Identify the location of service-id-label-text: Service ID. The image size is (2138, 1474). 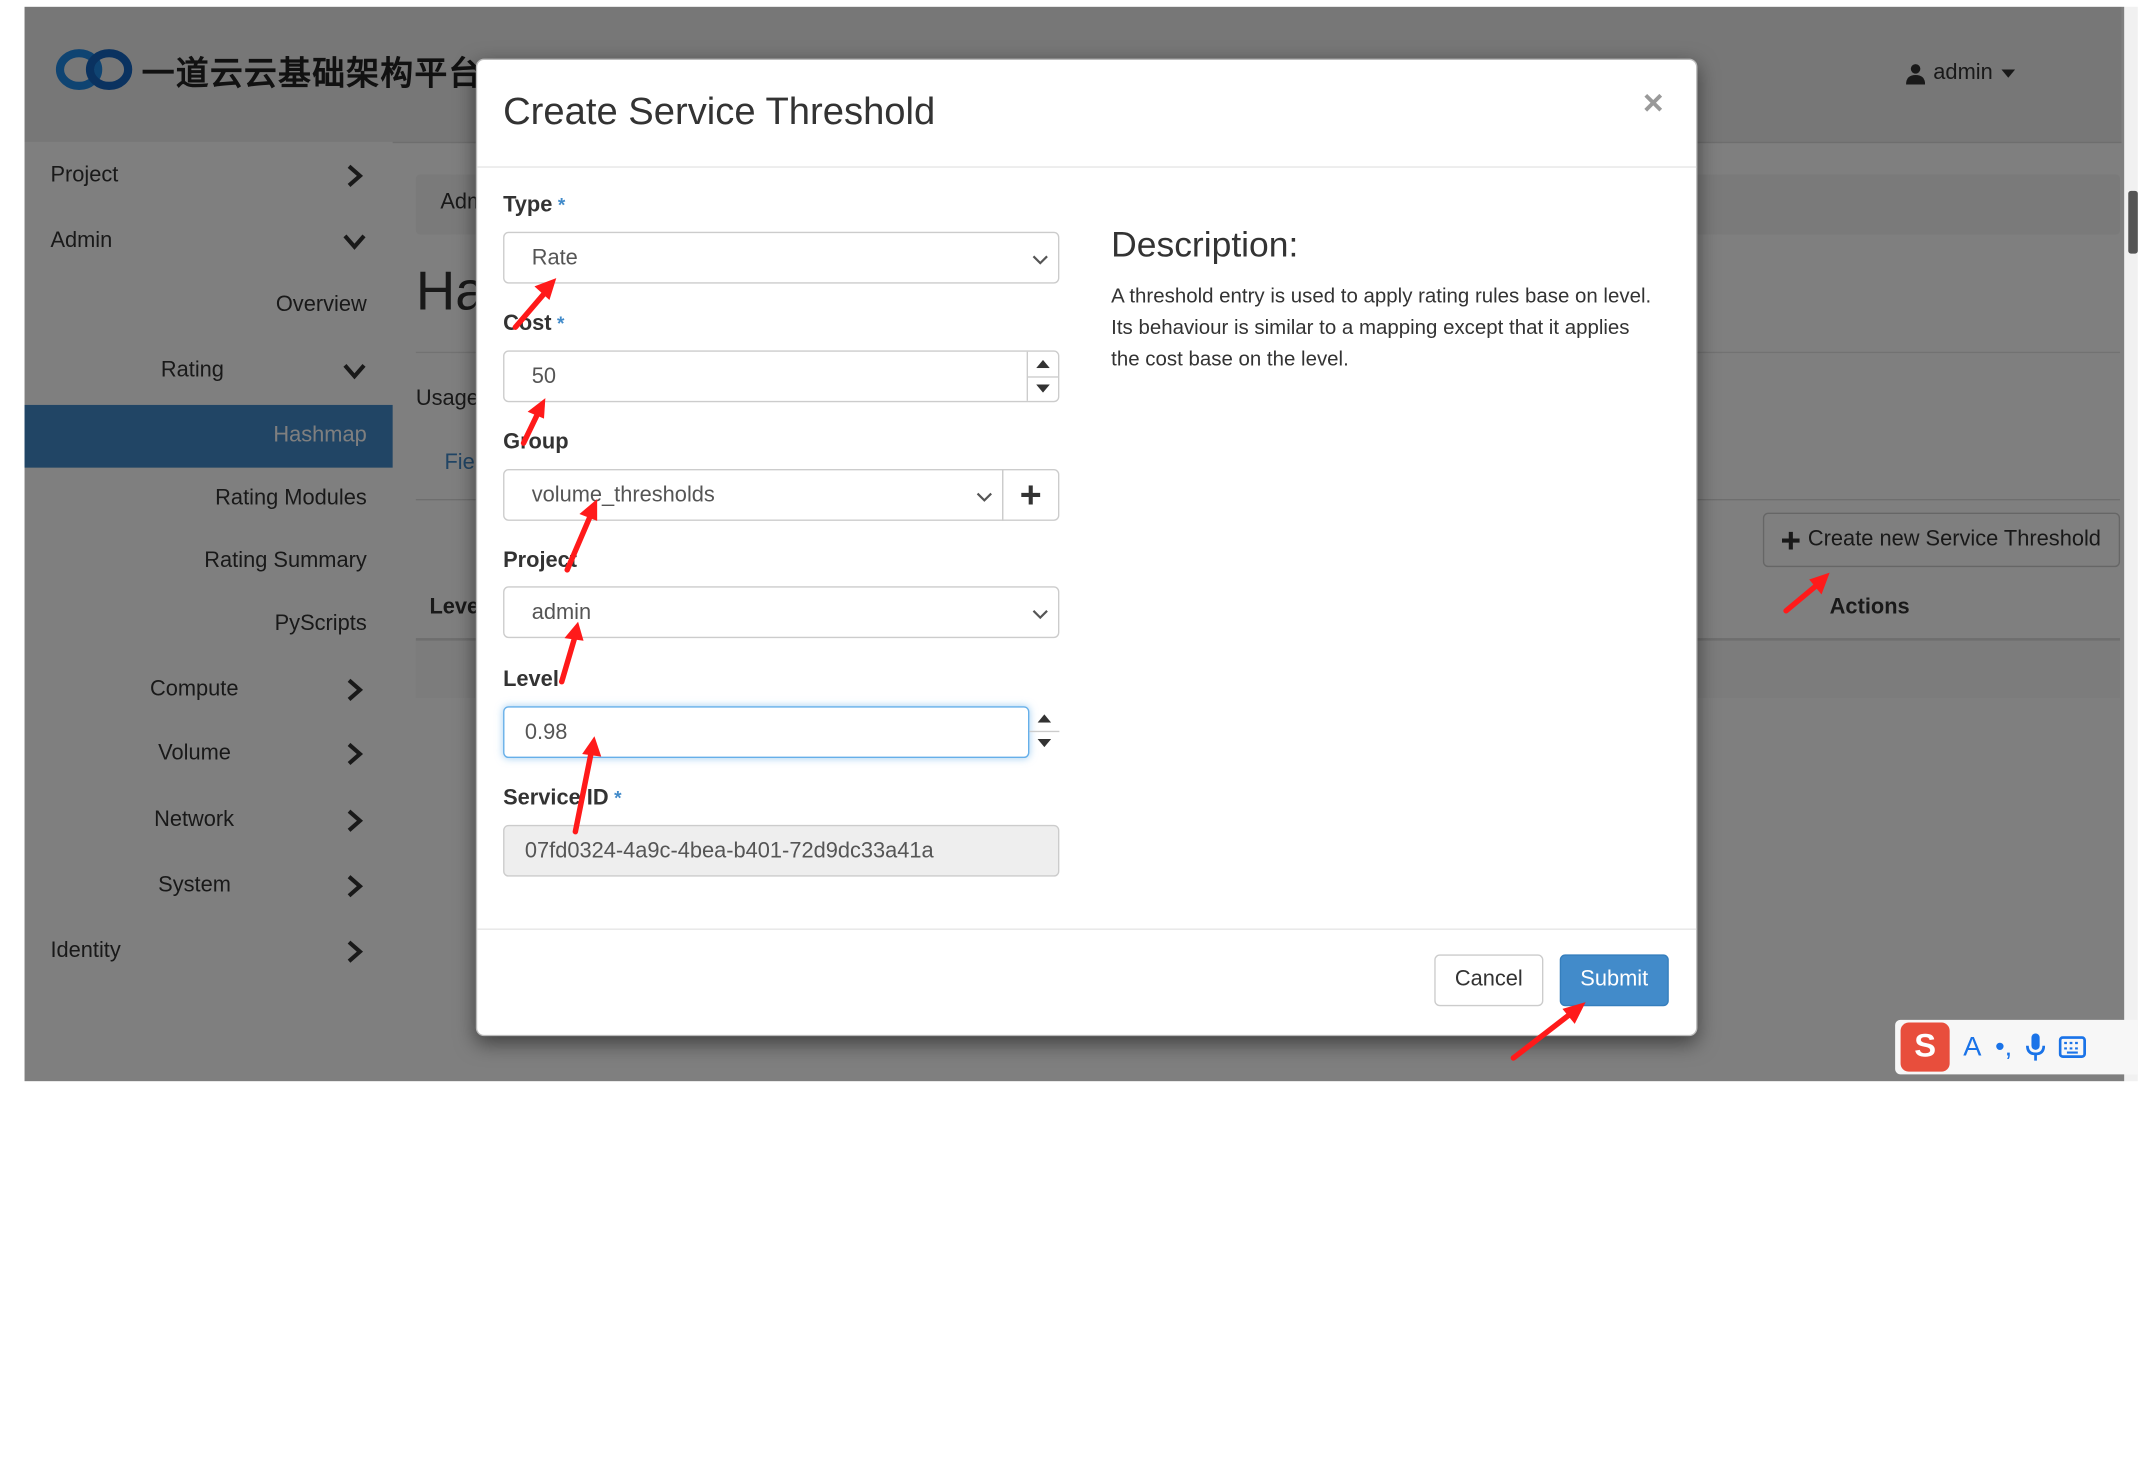
(556, 798).